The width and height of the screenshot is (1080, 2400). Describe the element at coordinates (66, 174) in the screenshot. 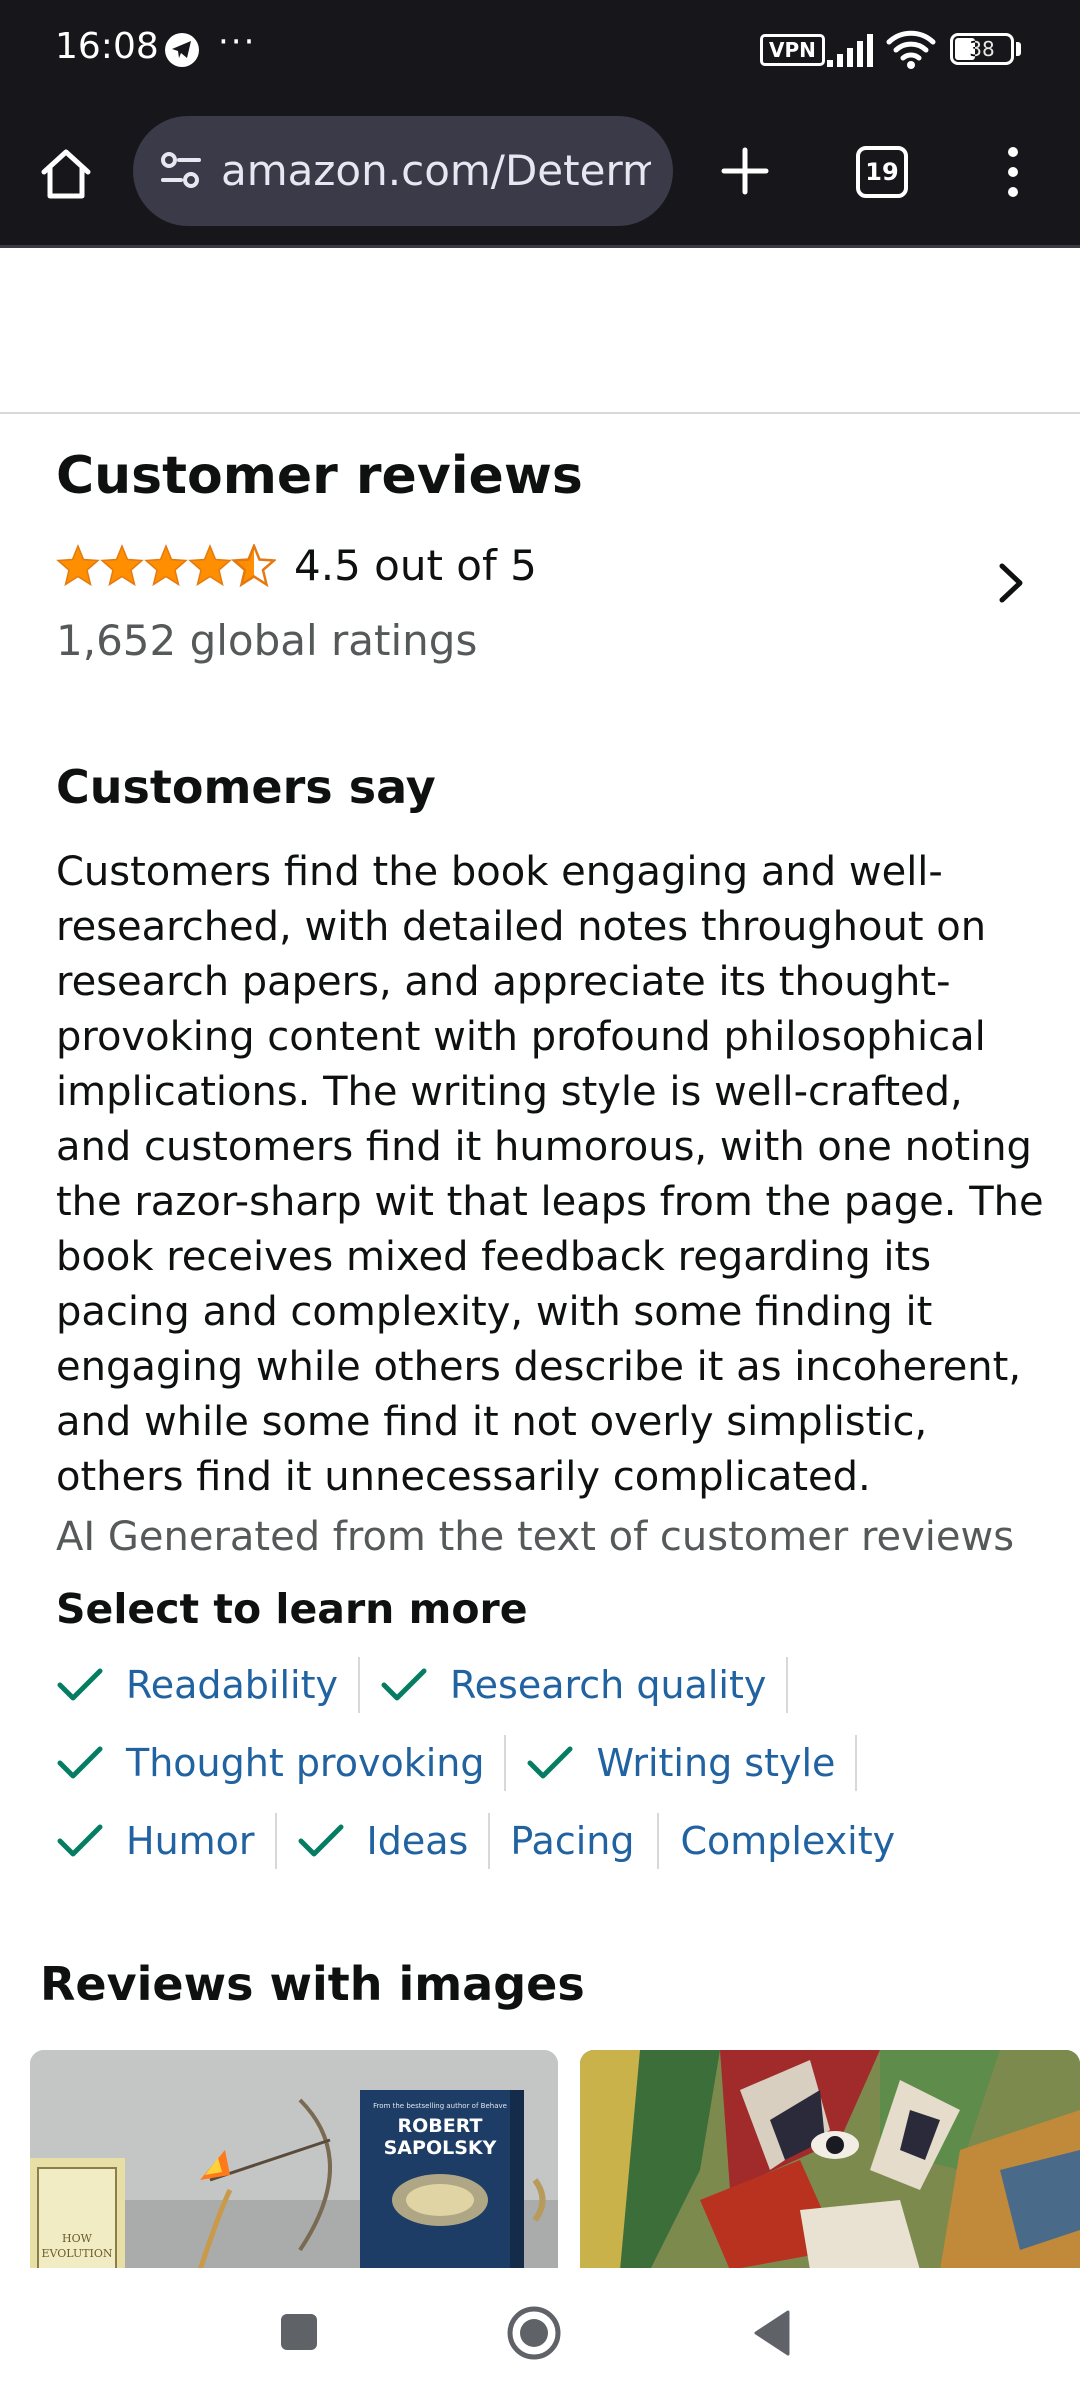

I see `home-icon` at that location.